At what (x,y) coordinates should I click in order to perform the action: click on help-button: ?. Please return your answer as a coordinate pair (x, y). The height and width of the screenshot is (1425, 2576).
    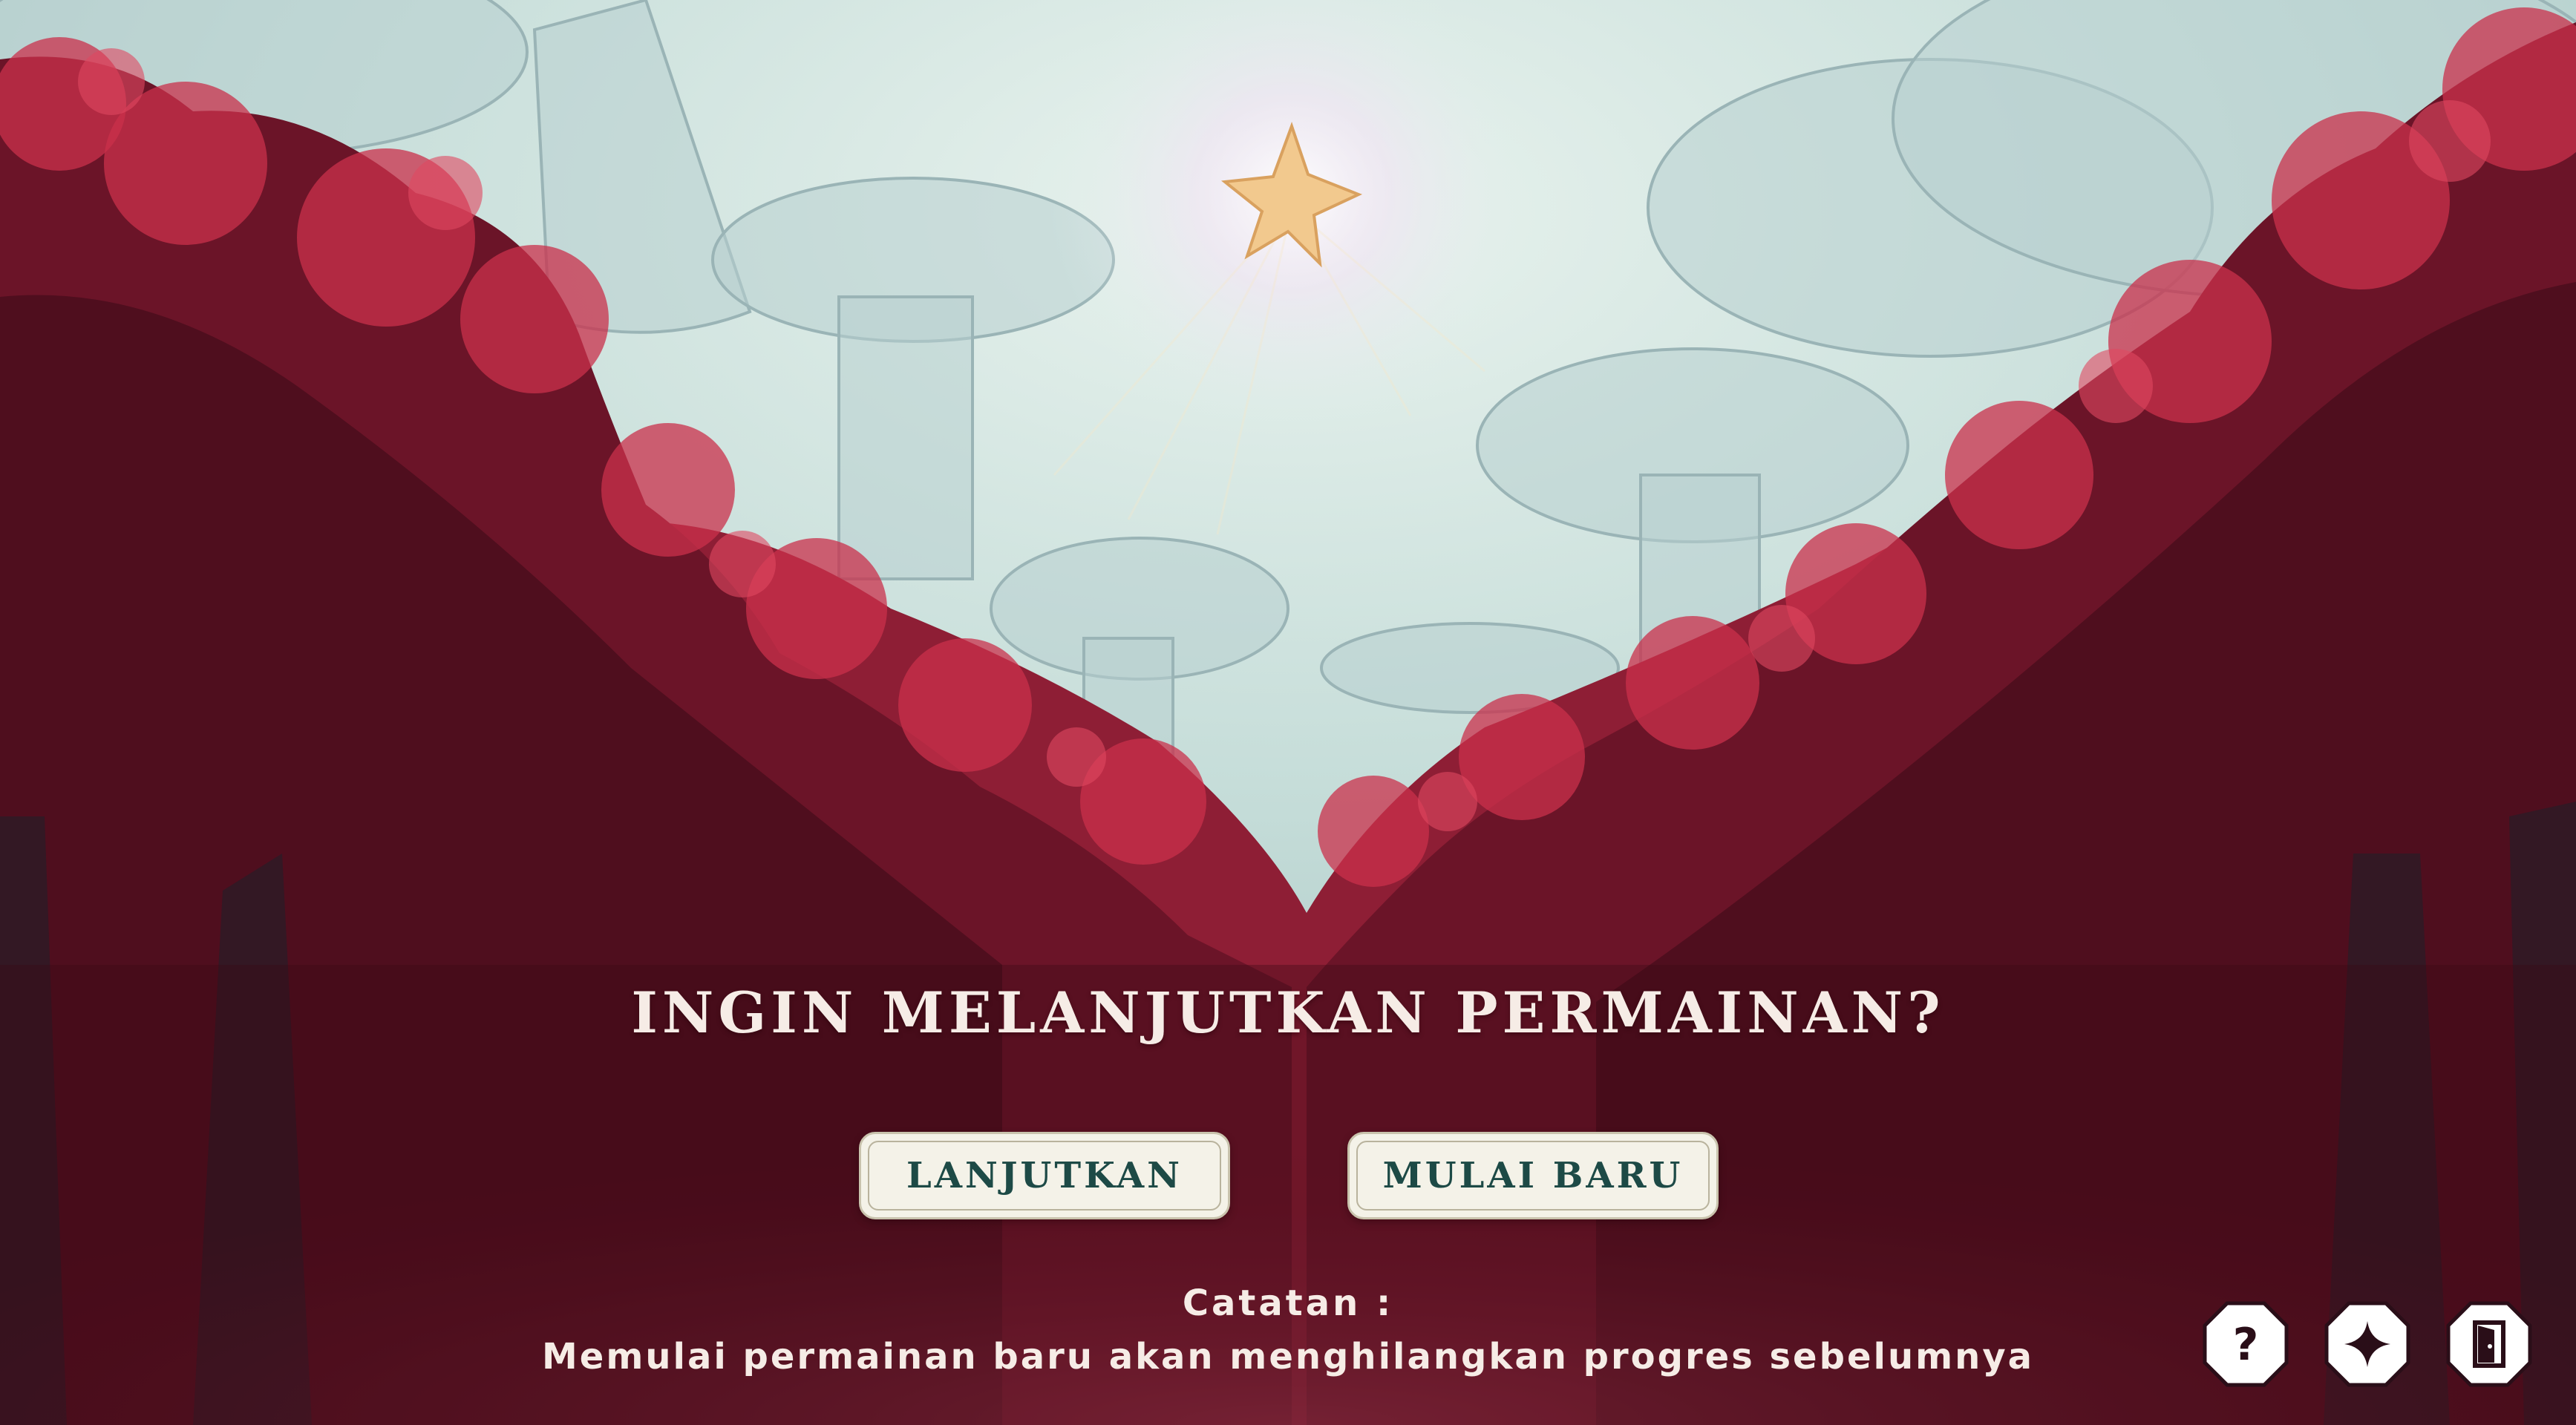
    Looking at the image, I should click on (2245, 1344).